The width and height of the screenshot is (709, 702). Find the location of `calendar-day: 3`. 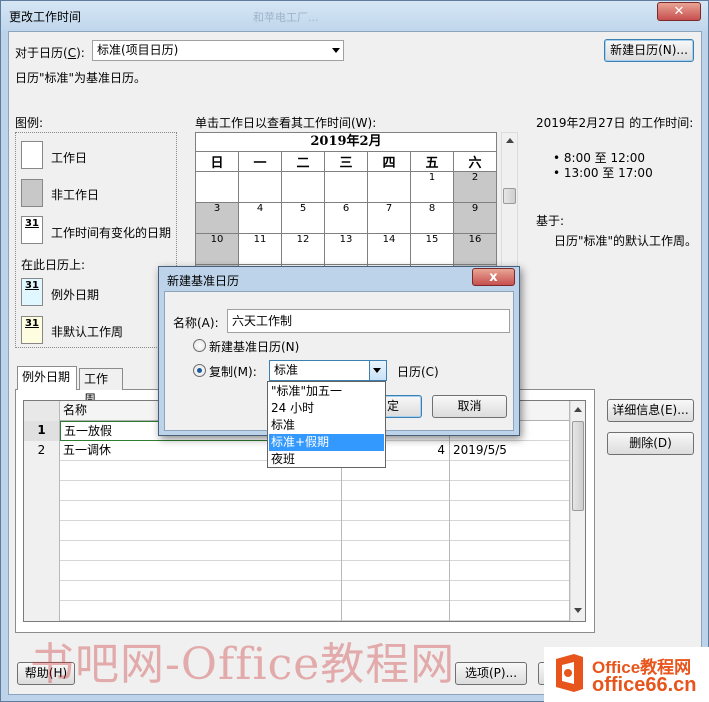

calendar-day: 3 is located at coordinates (217, 218).